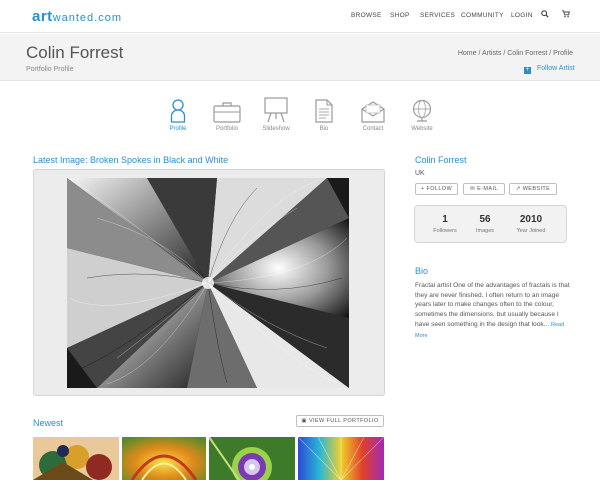 The height and width of the screenshot is (480, 600). What do you see at coordinates (422, 271) in the screenshot?
I see `bio-heading: Bio` at bounding box center [422, 271].